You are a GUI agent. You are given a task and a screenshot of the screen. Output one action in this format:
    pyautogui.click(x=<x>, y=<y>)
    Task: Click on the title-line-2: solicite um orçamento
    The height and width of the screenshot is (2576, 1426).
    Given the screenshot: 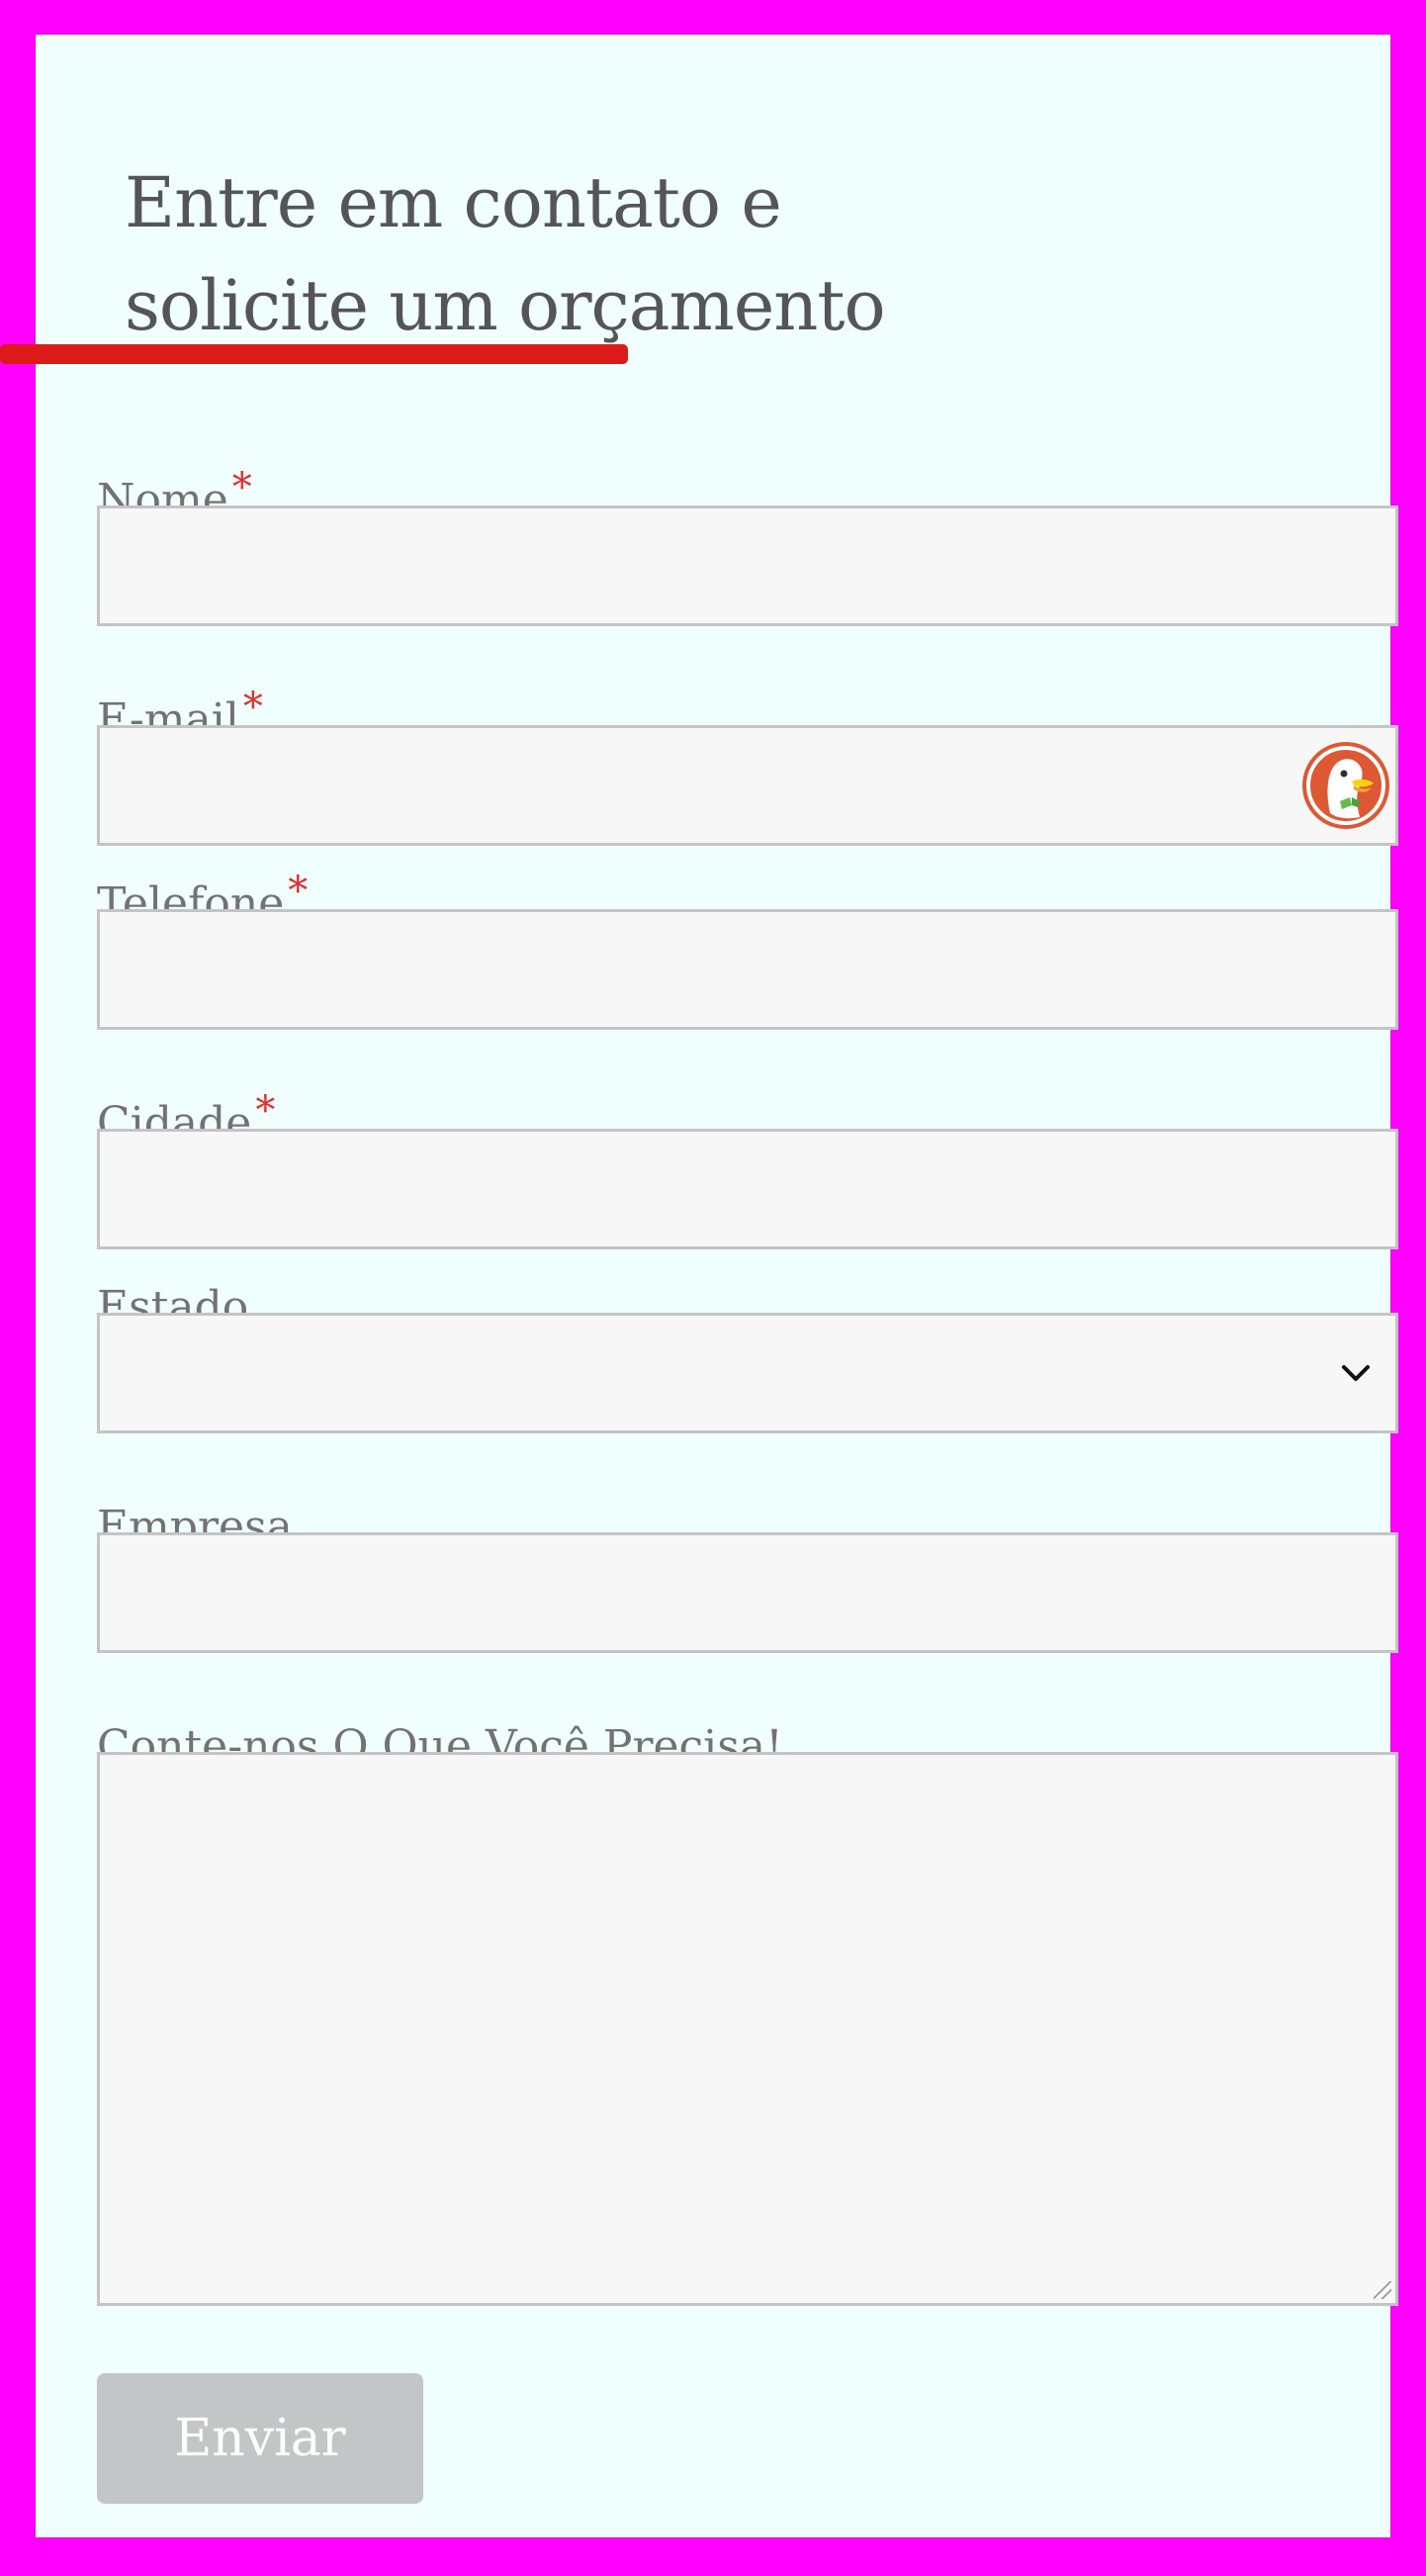 What is the action you would take?
    pyautogui.click(x=505, y=305)
    